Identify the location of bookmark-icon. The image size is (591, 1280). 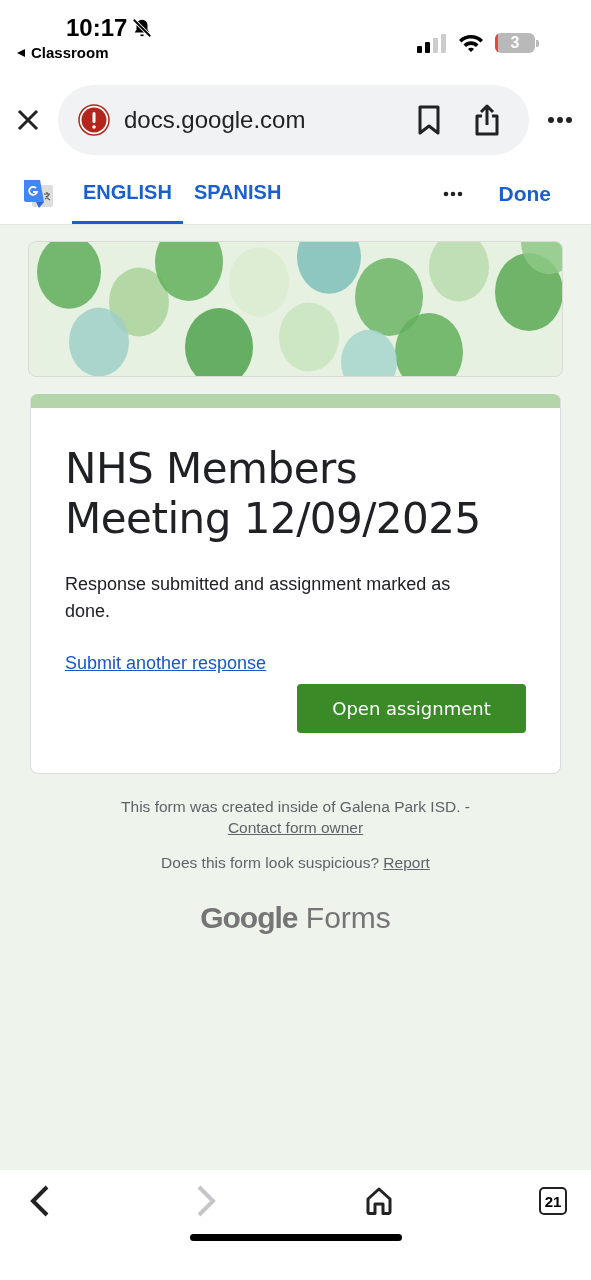
(429, 120).